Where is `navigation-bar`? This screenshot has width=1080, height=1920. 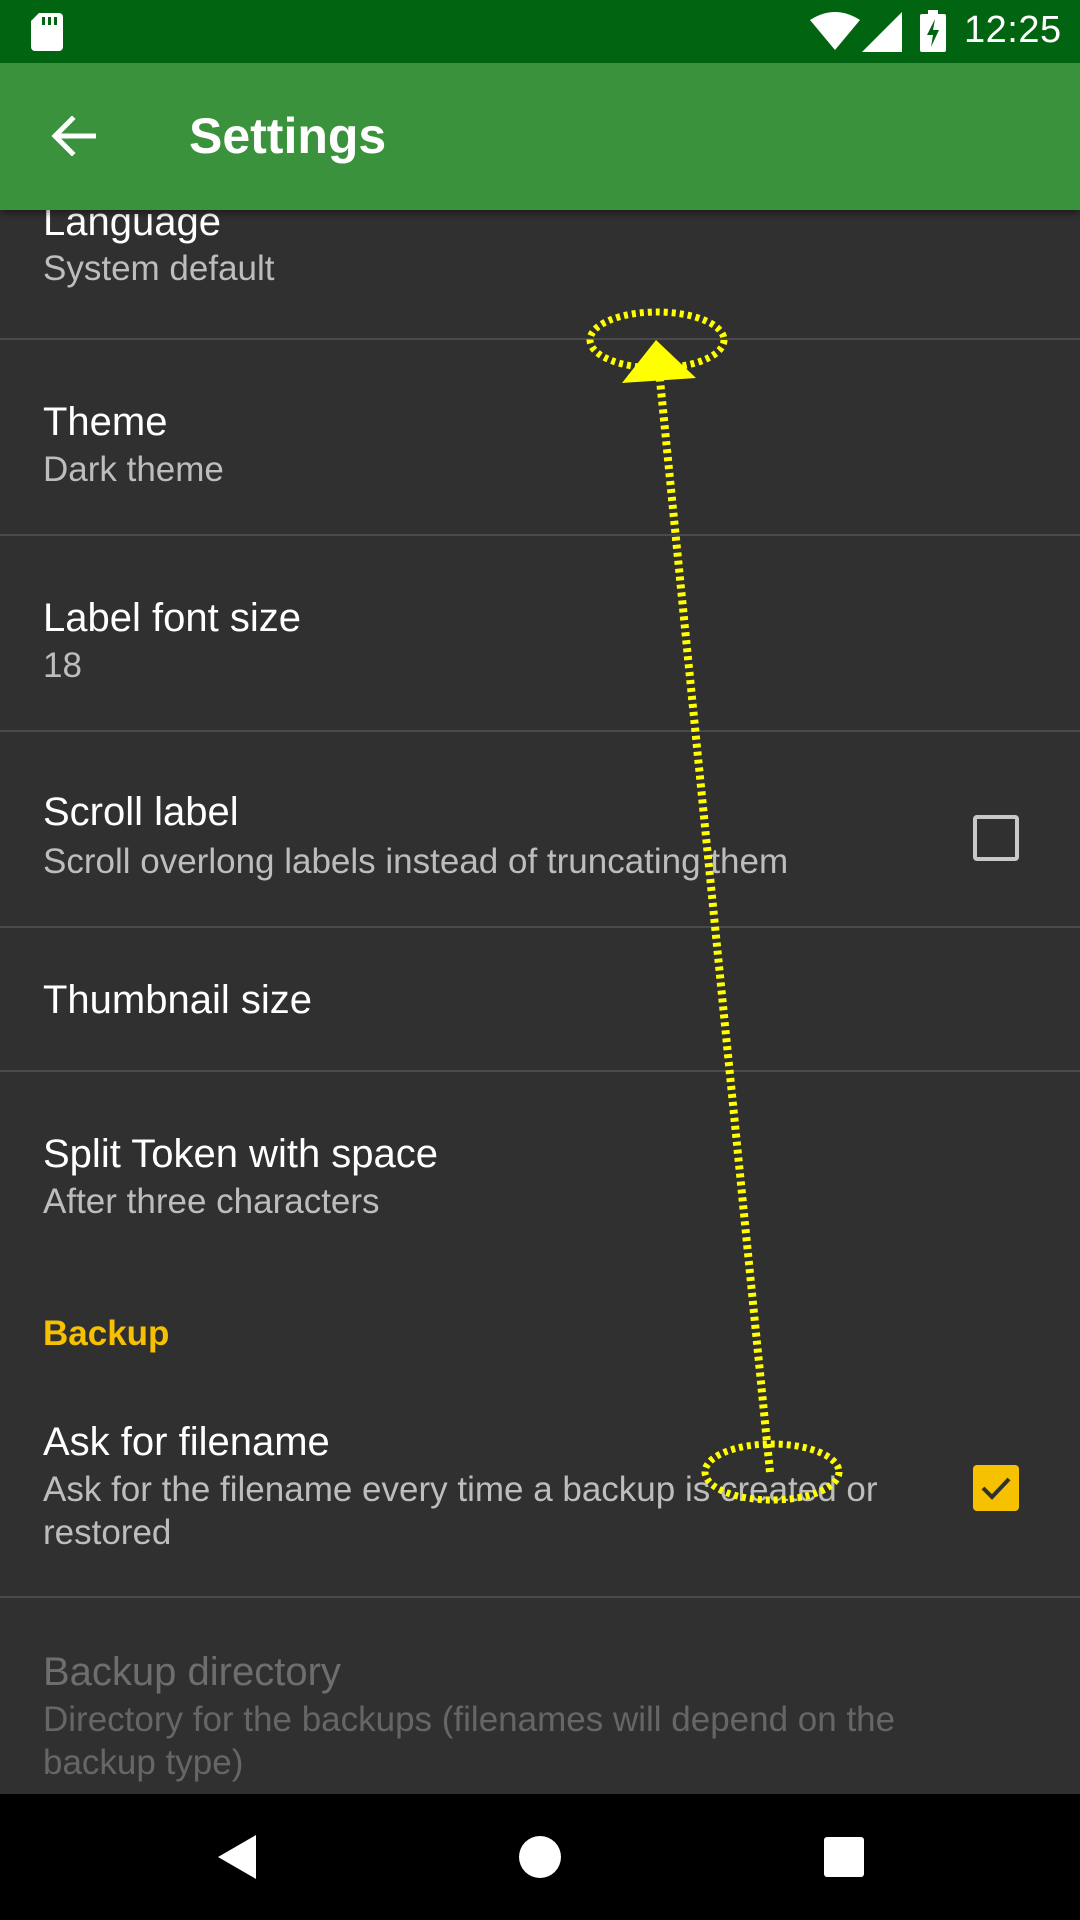
navigation-bar is located at coordinates (540, 1857).